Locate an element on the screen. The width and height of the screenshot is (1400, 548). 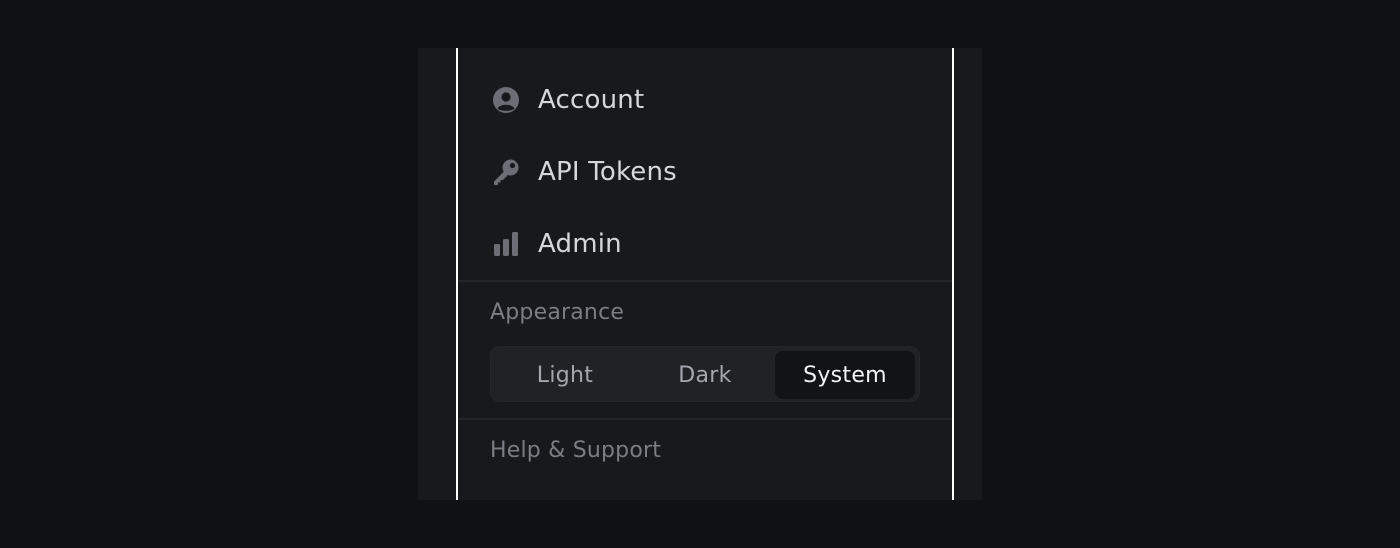
appearance-heading: Appearance is located at coordinates (557, 312).